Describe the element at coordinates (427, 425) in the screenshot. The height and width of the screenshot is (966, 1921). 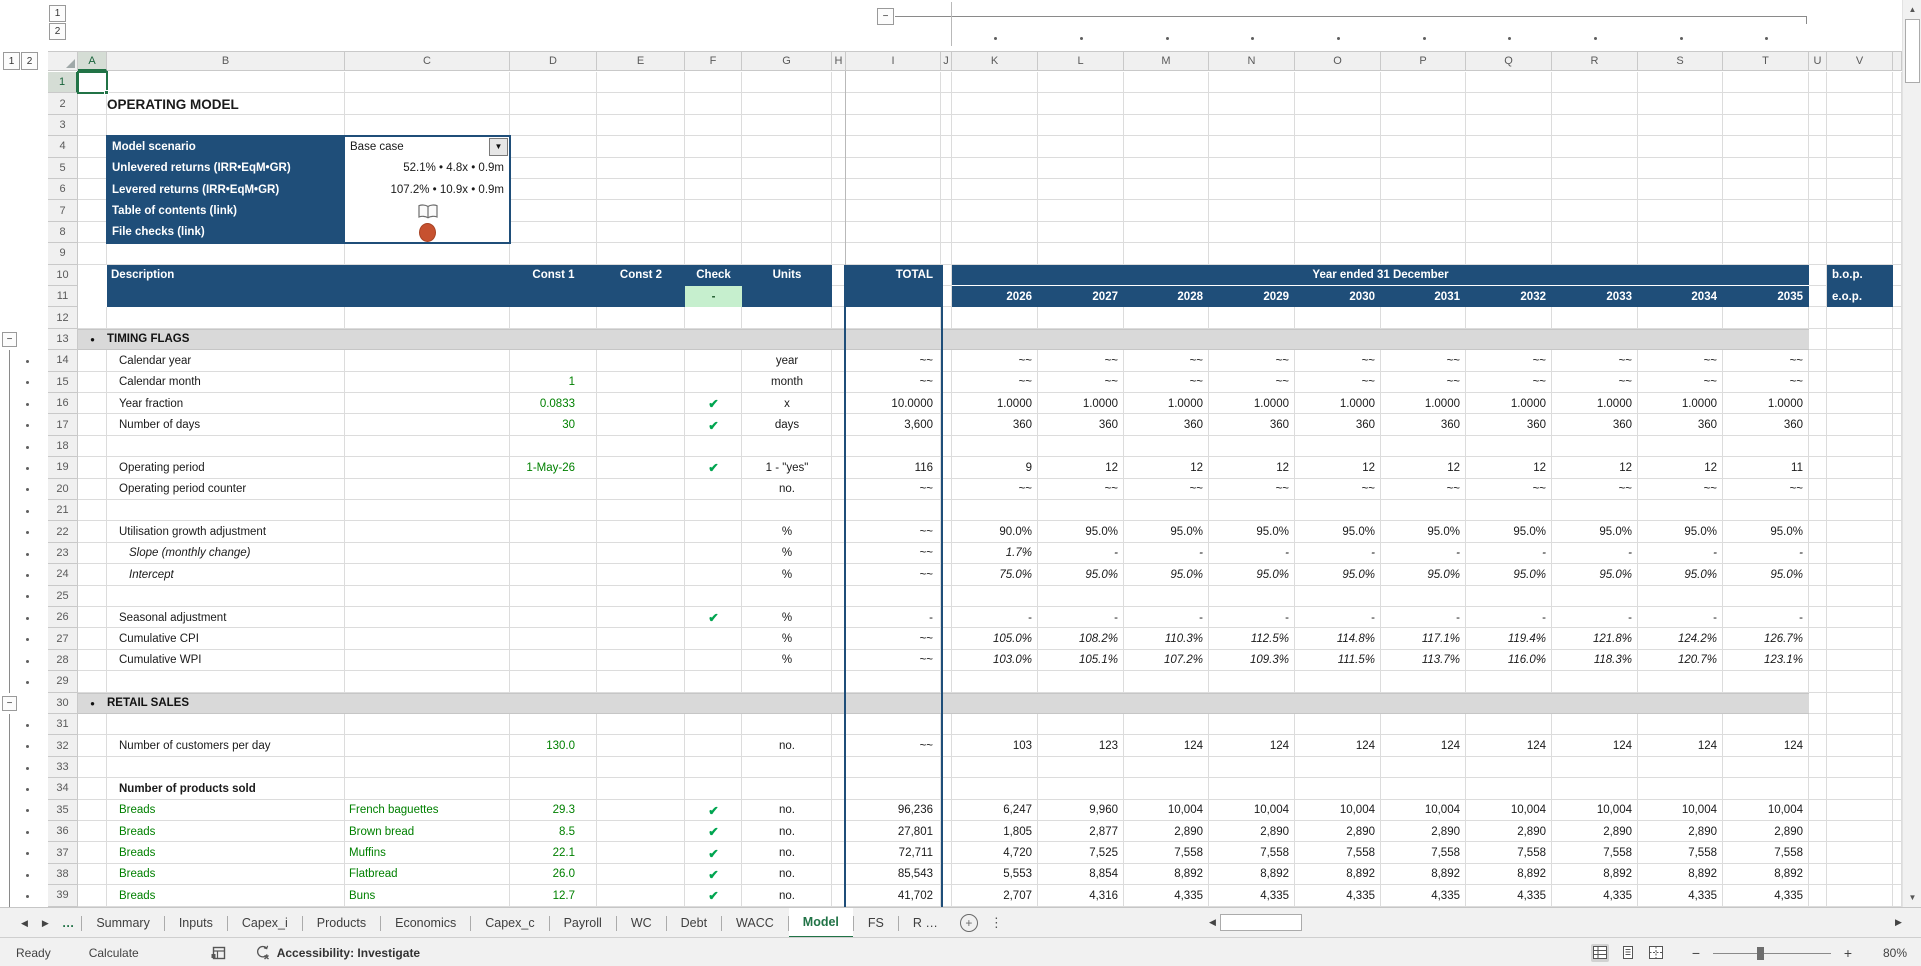
I see `cell-C17` at that location.